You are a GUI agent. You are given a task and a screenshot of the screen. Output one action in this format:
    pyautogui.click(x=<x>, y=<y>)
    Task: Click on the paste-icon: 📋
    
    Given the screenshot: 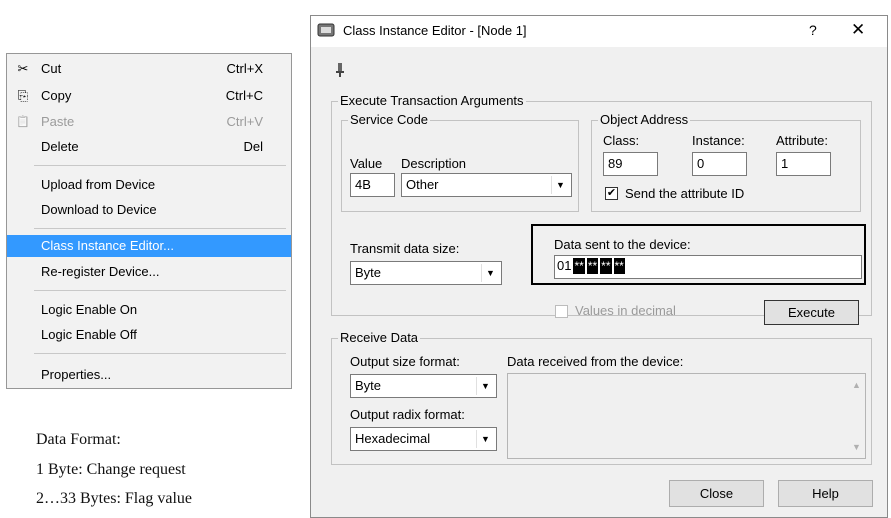 What is the action you would take?
    pyautogui.click(x=23, y=122)
    